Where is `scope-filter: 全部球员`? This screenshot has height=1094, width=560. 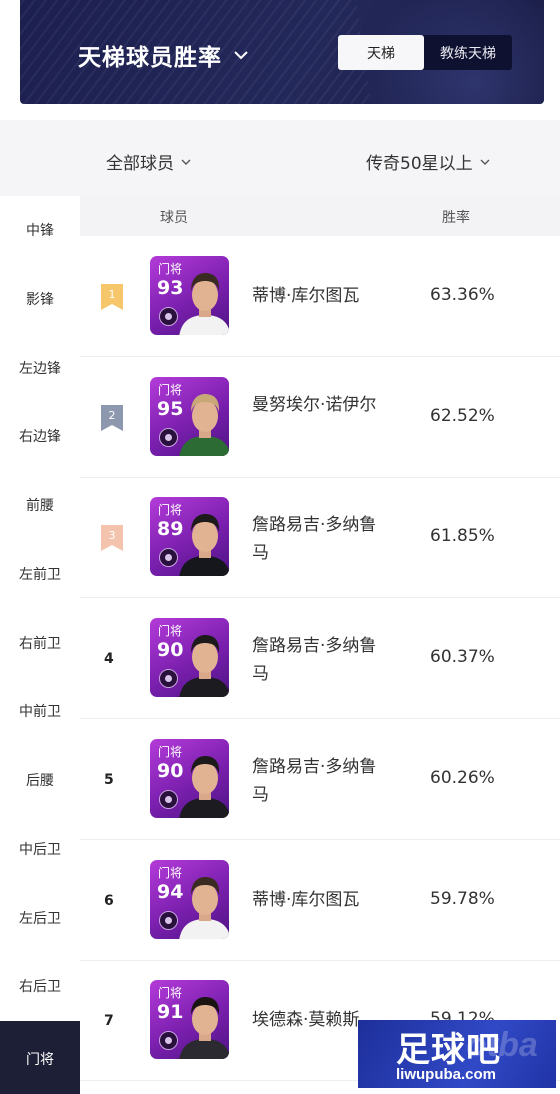 scope-filter: 全部球员 is located at coordinates (149, 161).